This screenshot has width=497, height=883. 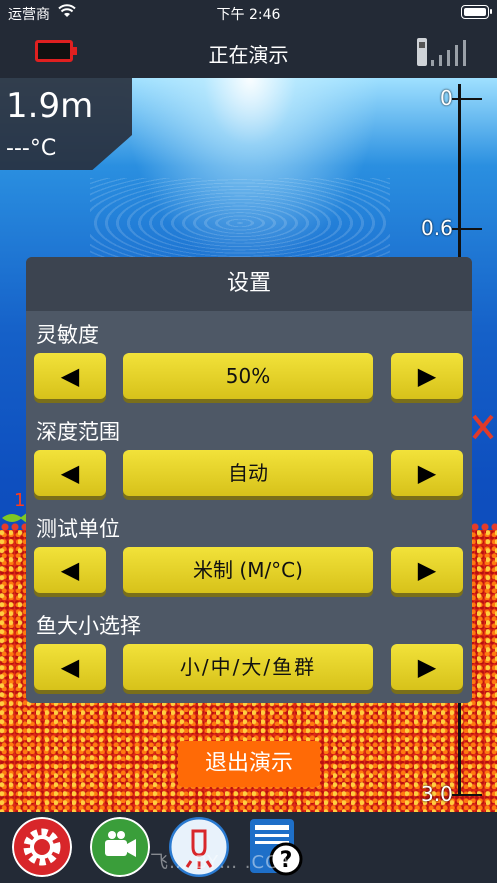 I want to click on fish-size-label: 鱼大小选择, so click(x=88, y=626).